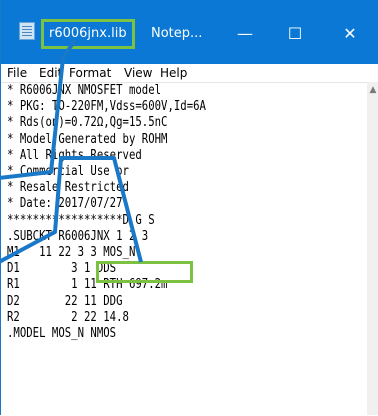 Image resolution: width=378 pixels, height=416 pixels. Describe the element at coordinates (173, 73) in the screenshot. I see `menu-help: Help` at that location.